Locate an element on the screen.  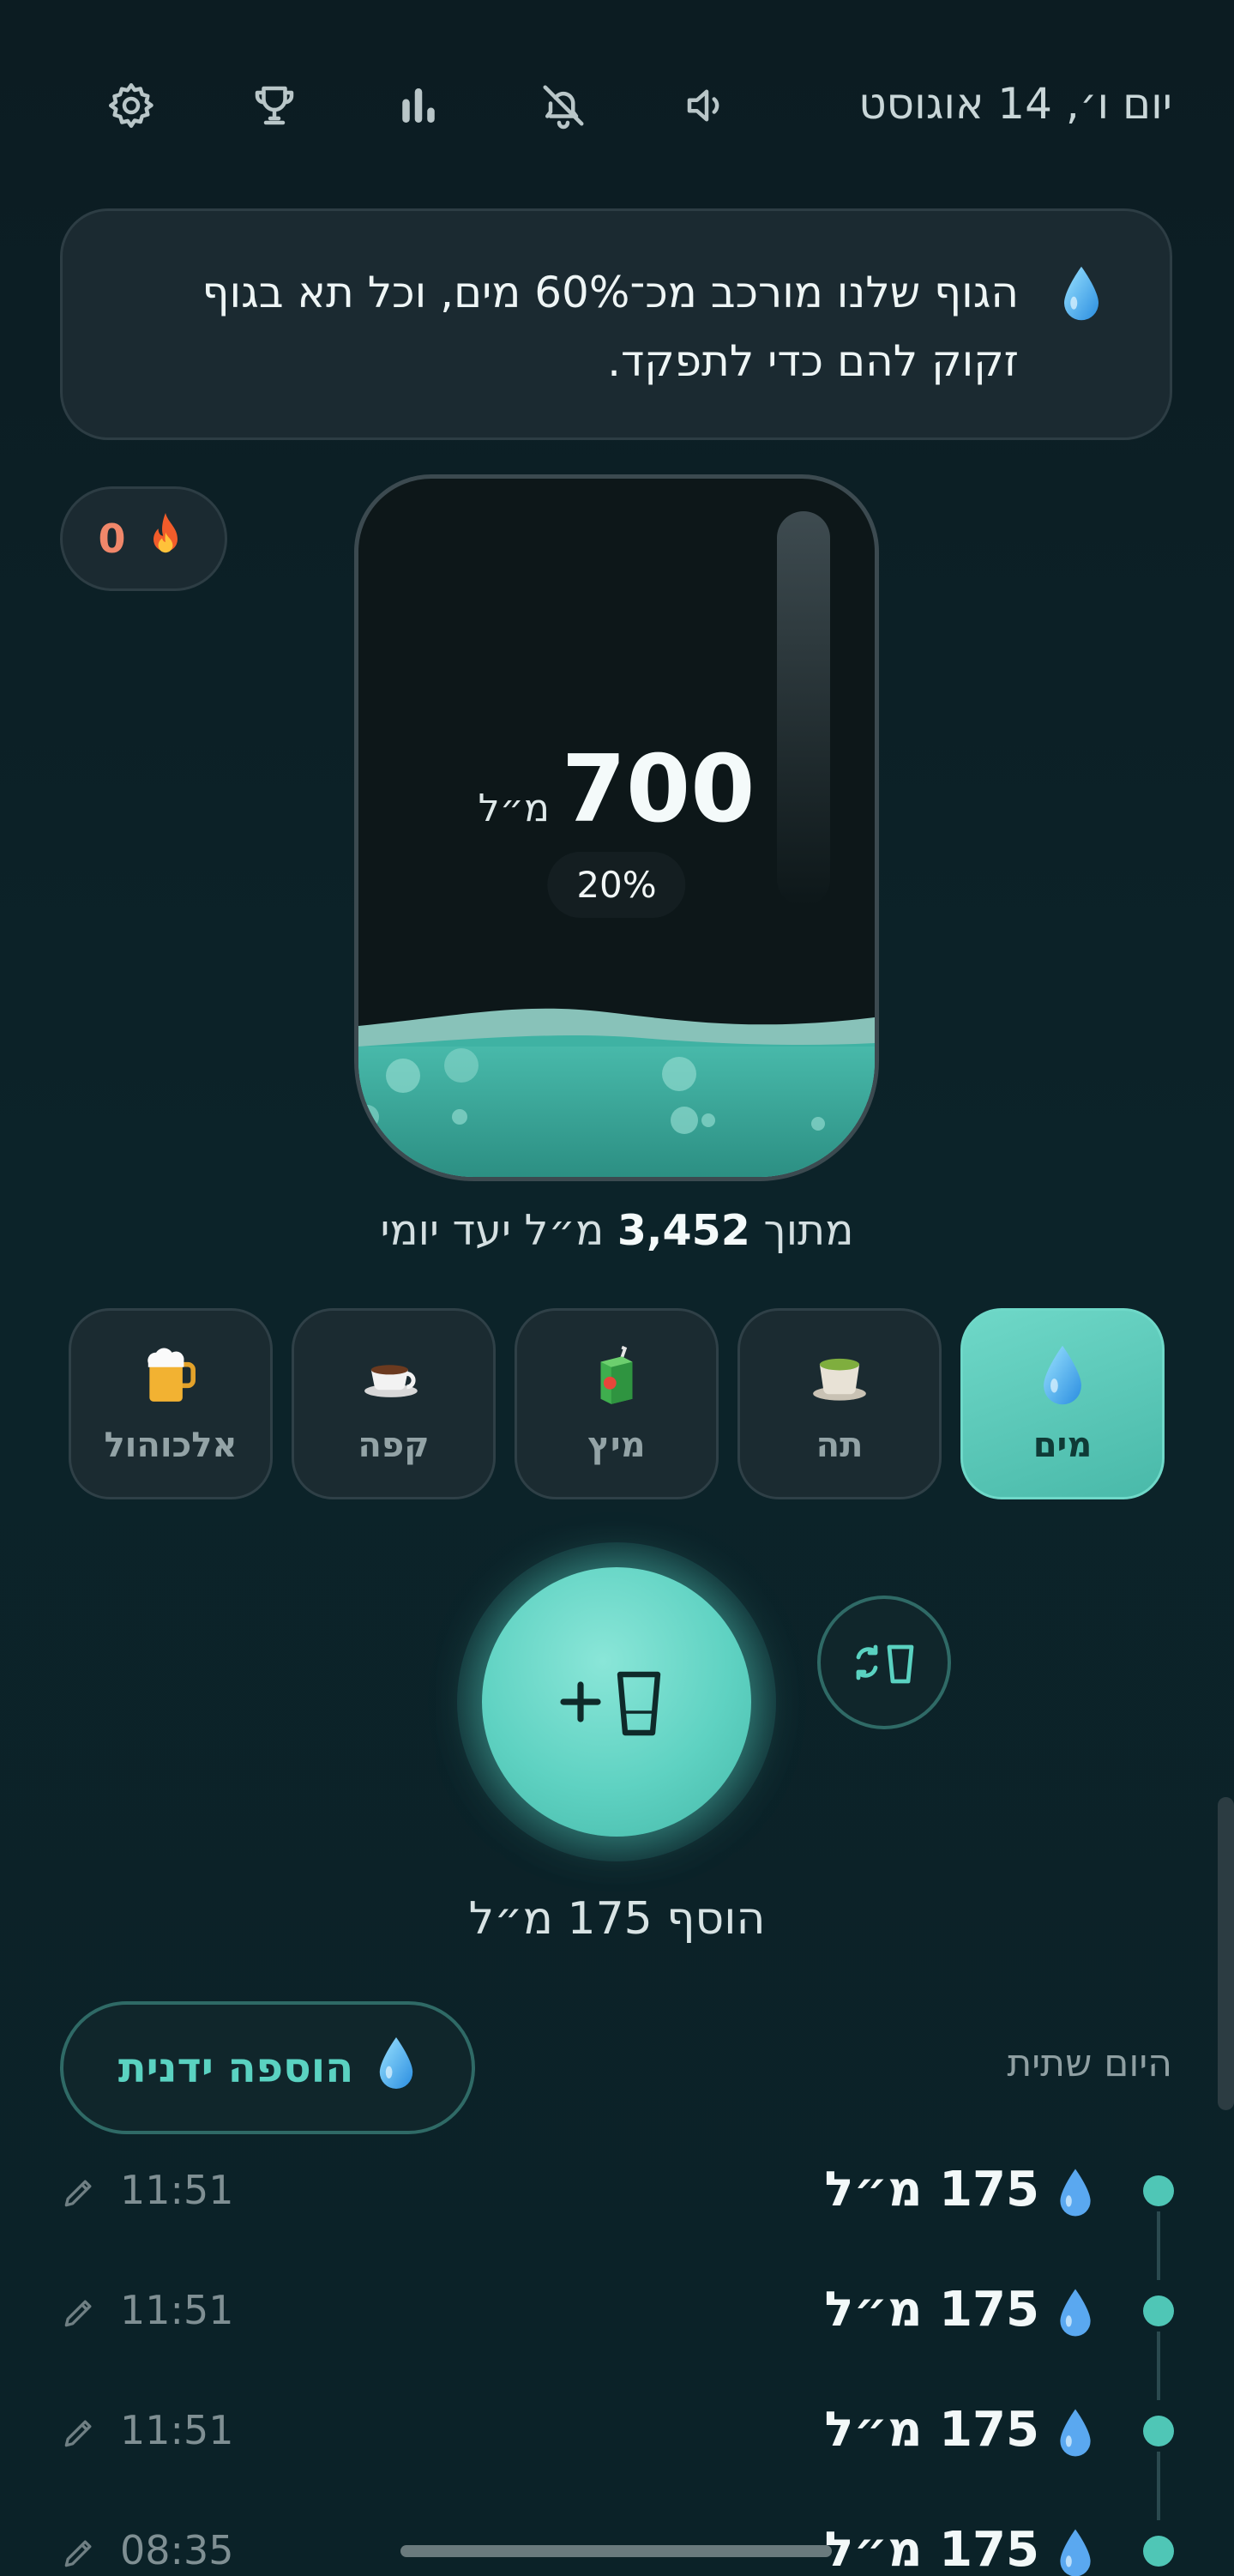
goal-value: 3,452 is located at coordinates (683, 1230).